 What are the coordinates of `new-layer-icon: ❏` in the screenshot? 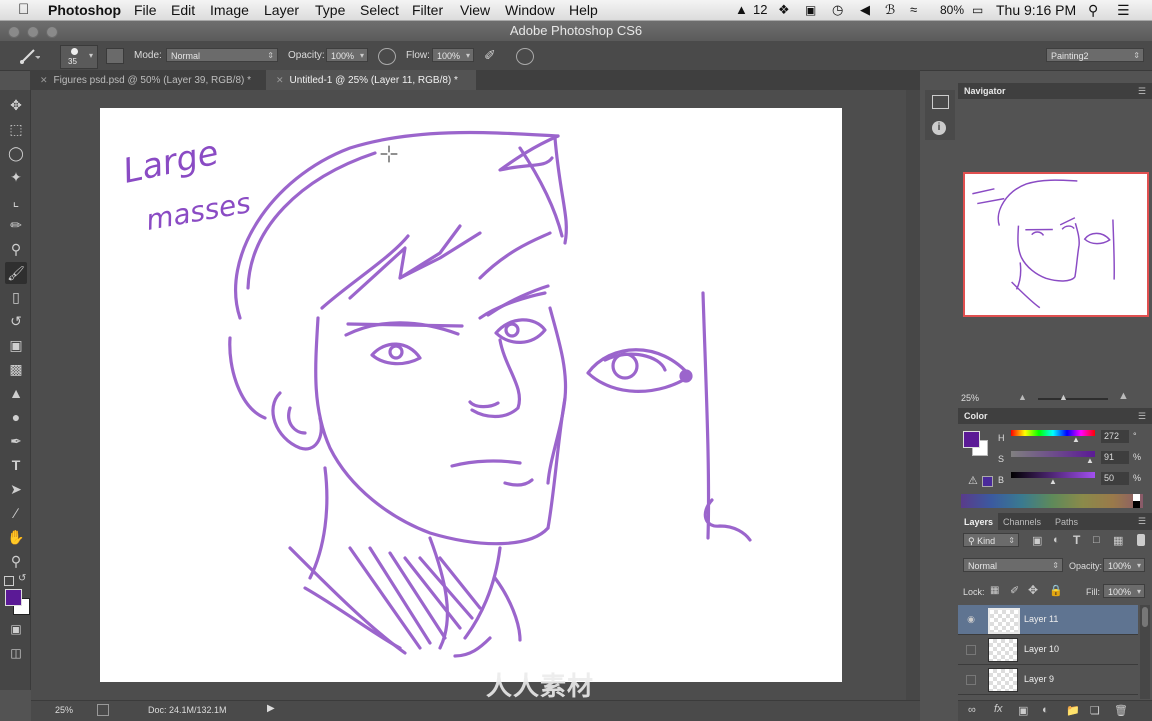 It's located at (1095, 710).